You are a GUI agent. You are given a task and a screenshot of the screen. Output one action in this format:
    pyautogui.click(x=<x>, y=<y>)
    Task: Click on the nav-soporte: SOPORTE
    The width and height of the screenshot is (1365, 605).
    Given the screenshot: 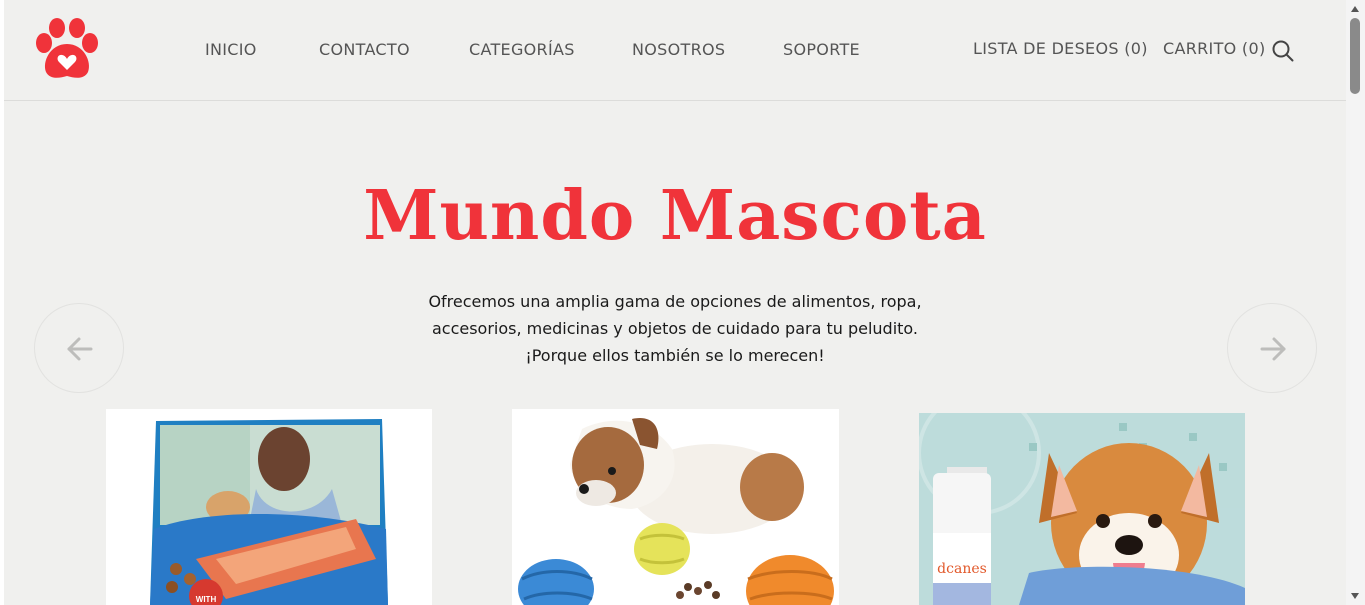 What is the action you would take?
    pyautogui.click(x=821, y=49)
    